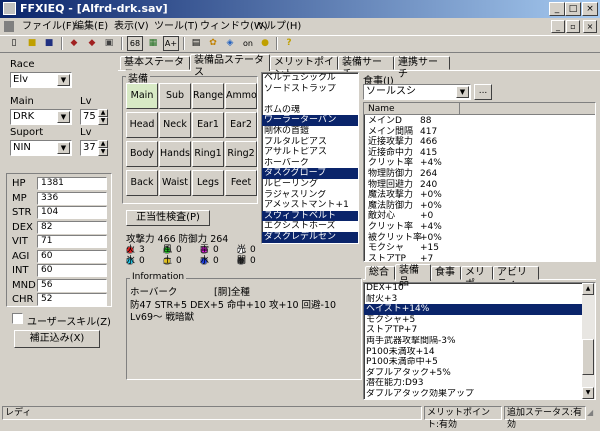  Describe the element at coordinates (558, 26) in the screenshot. I see `mdi-minimize-icon: _` at that location.